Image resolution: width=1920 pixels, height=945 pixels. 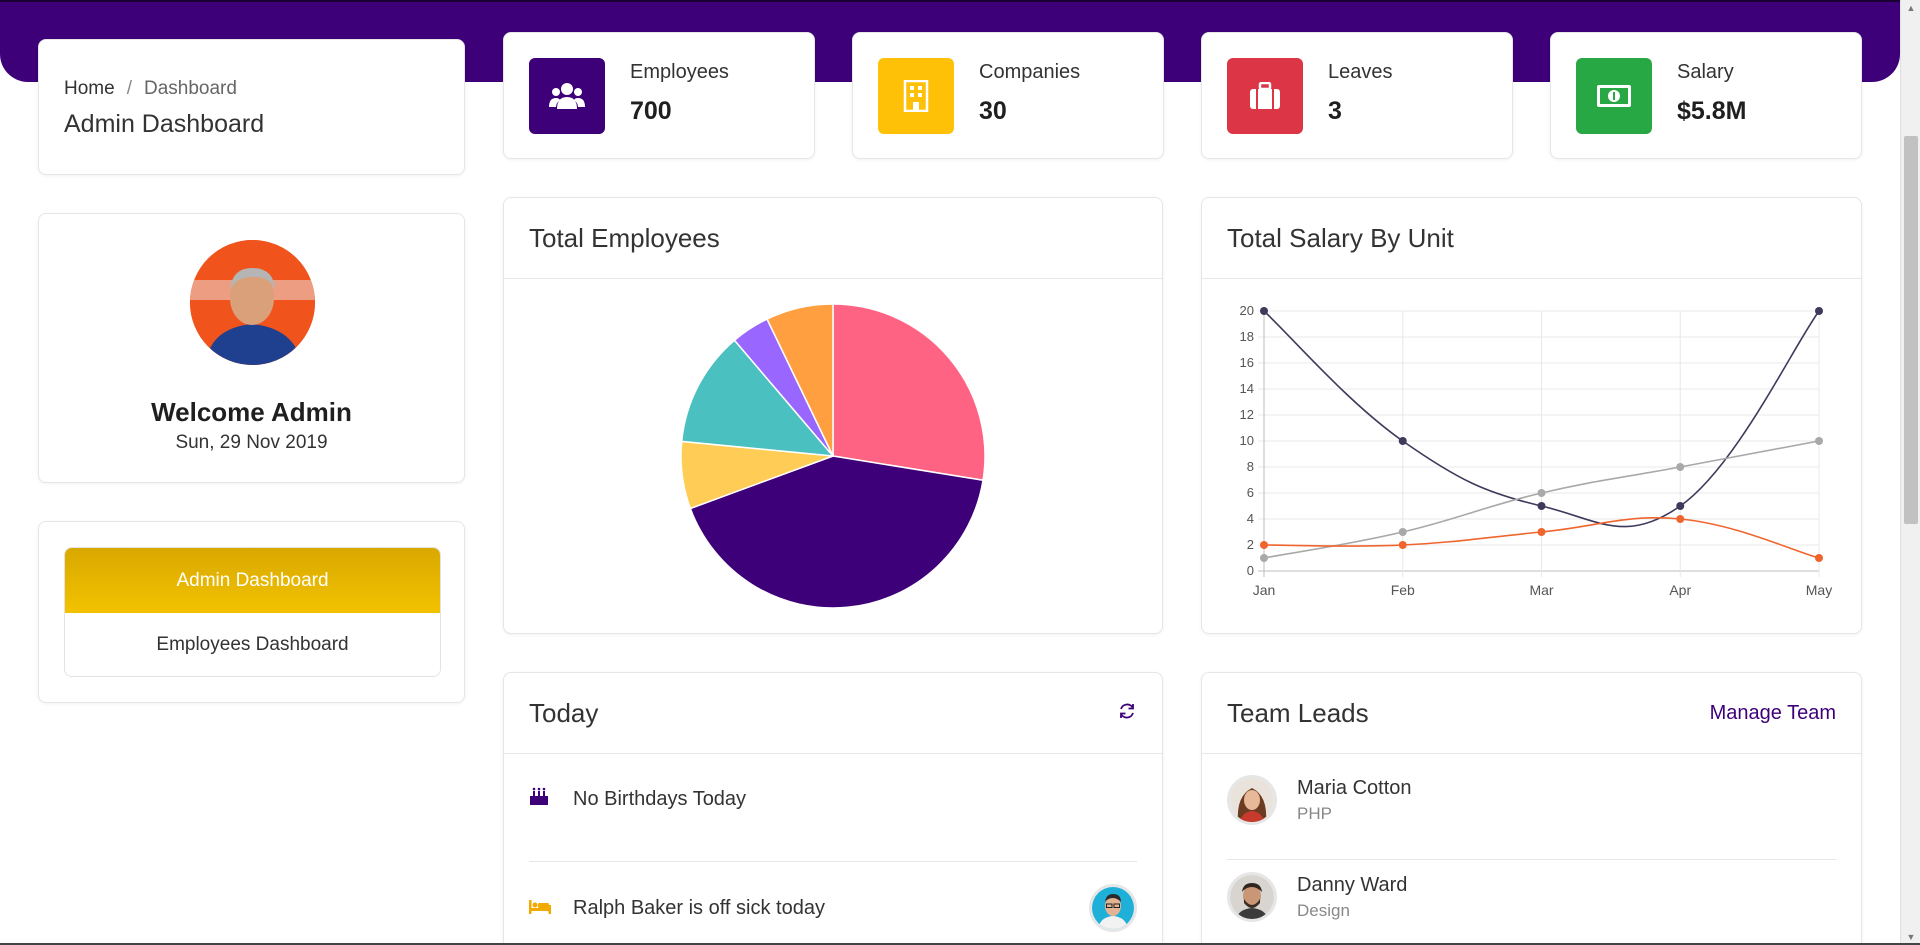 What do you see at coordinates (1357, 95) in the screenshot?
I see `stat-card-leaves: Leaves 3` at bounding box center [1357, 95].